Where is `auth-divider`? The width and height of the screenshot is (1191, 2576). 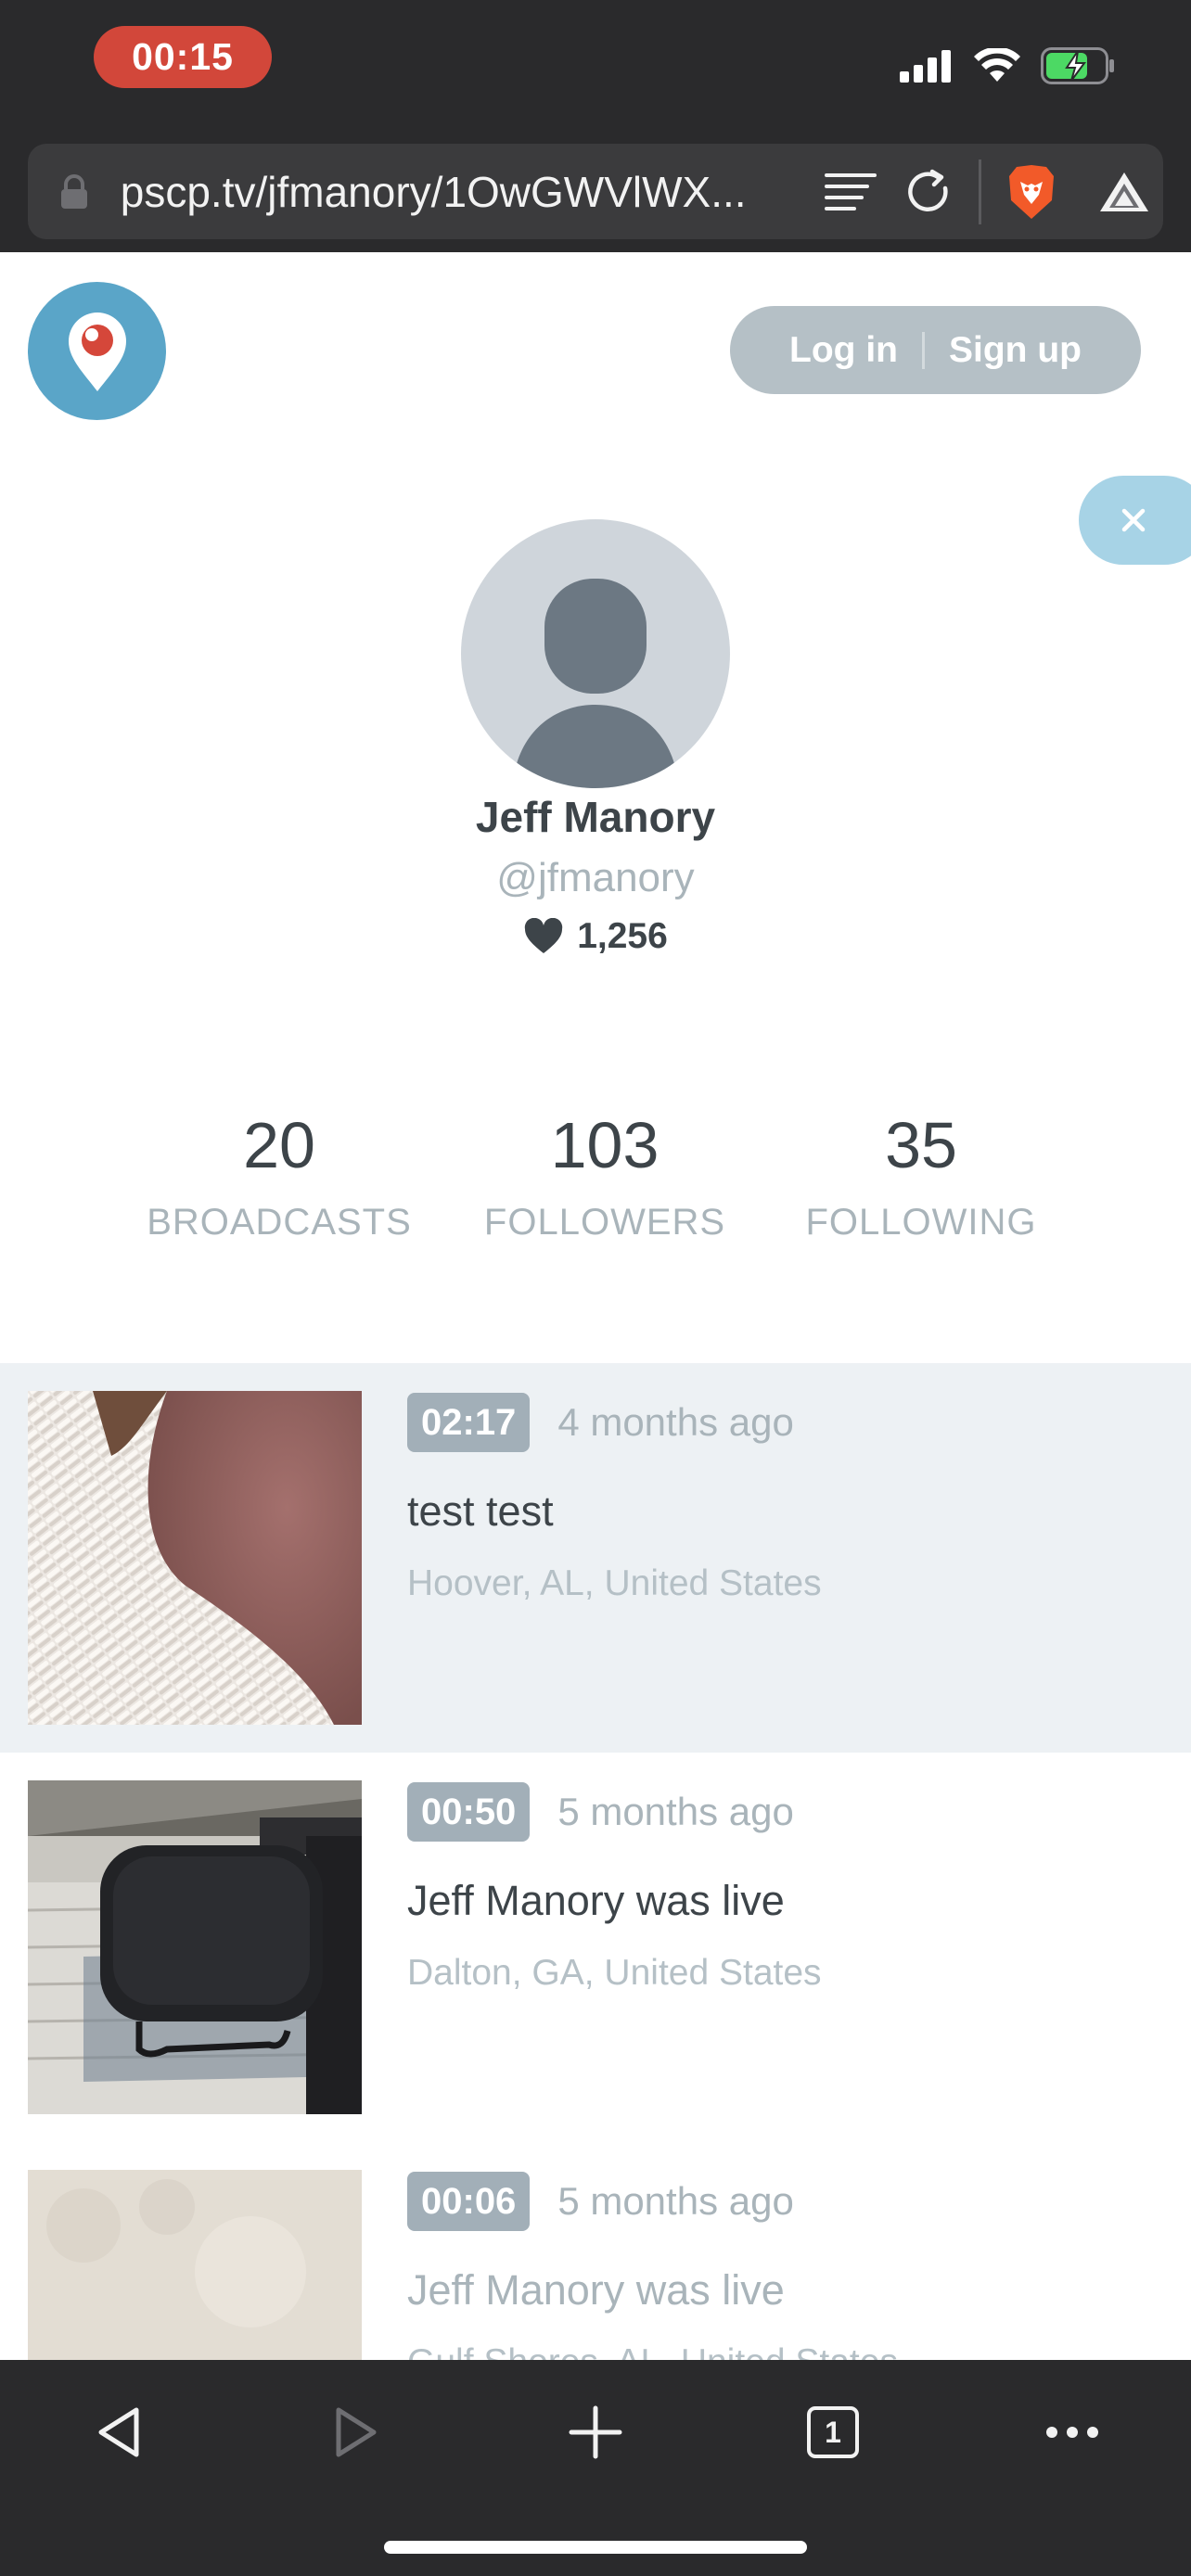
auth-divider is located at coordinates (923, 350).